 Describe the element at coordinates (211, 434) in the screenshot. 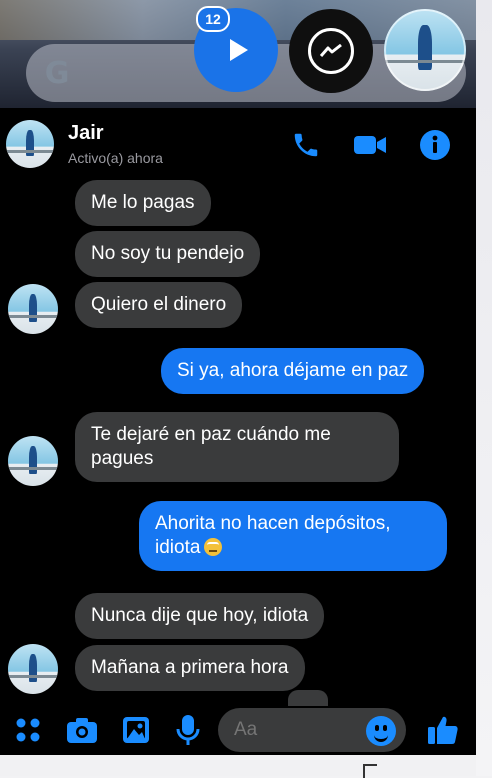

I see `message-text-line: Te dejaré en paz cuándo me` at that location.